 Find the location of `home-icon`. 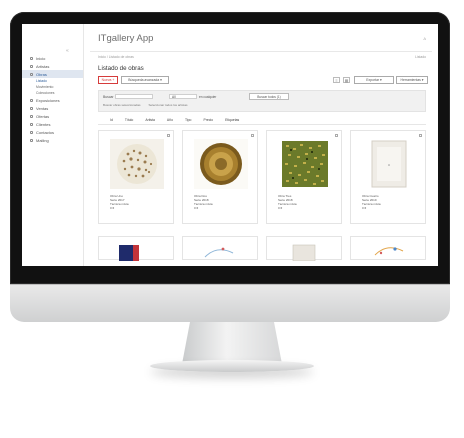

home-icon is located at coordinates (31, 58).